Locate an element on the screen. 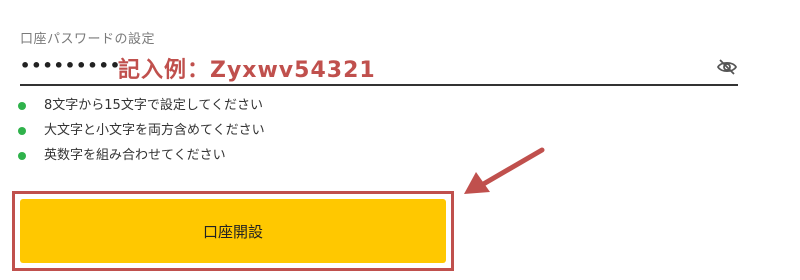 The image size is (800, 280). rule-item: 8文字から15文字で設定してください is located at coordinates (141, 108).